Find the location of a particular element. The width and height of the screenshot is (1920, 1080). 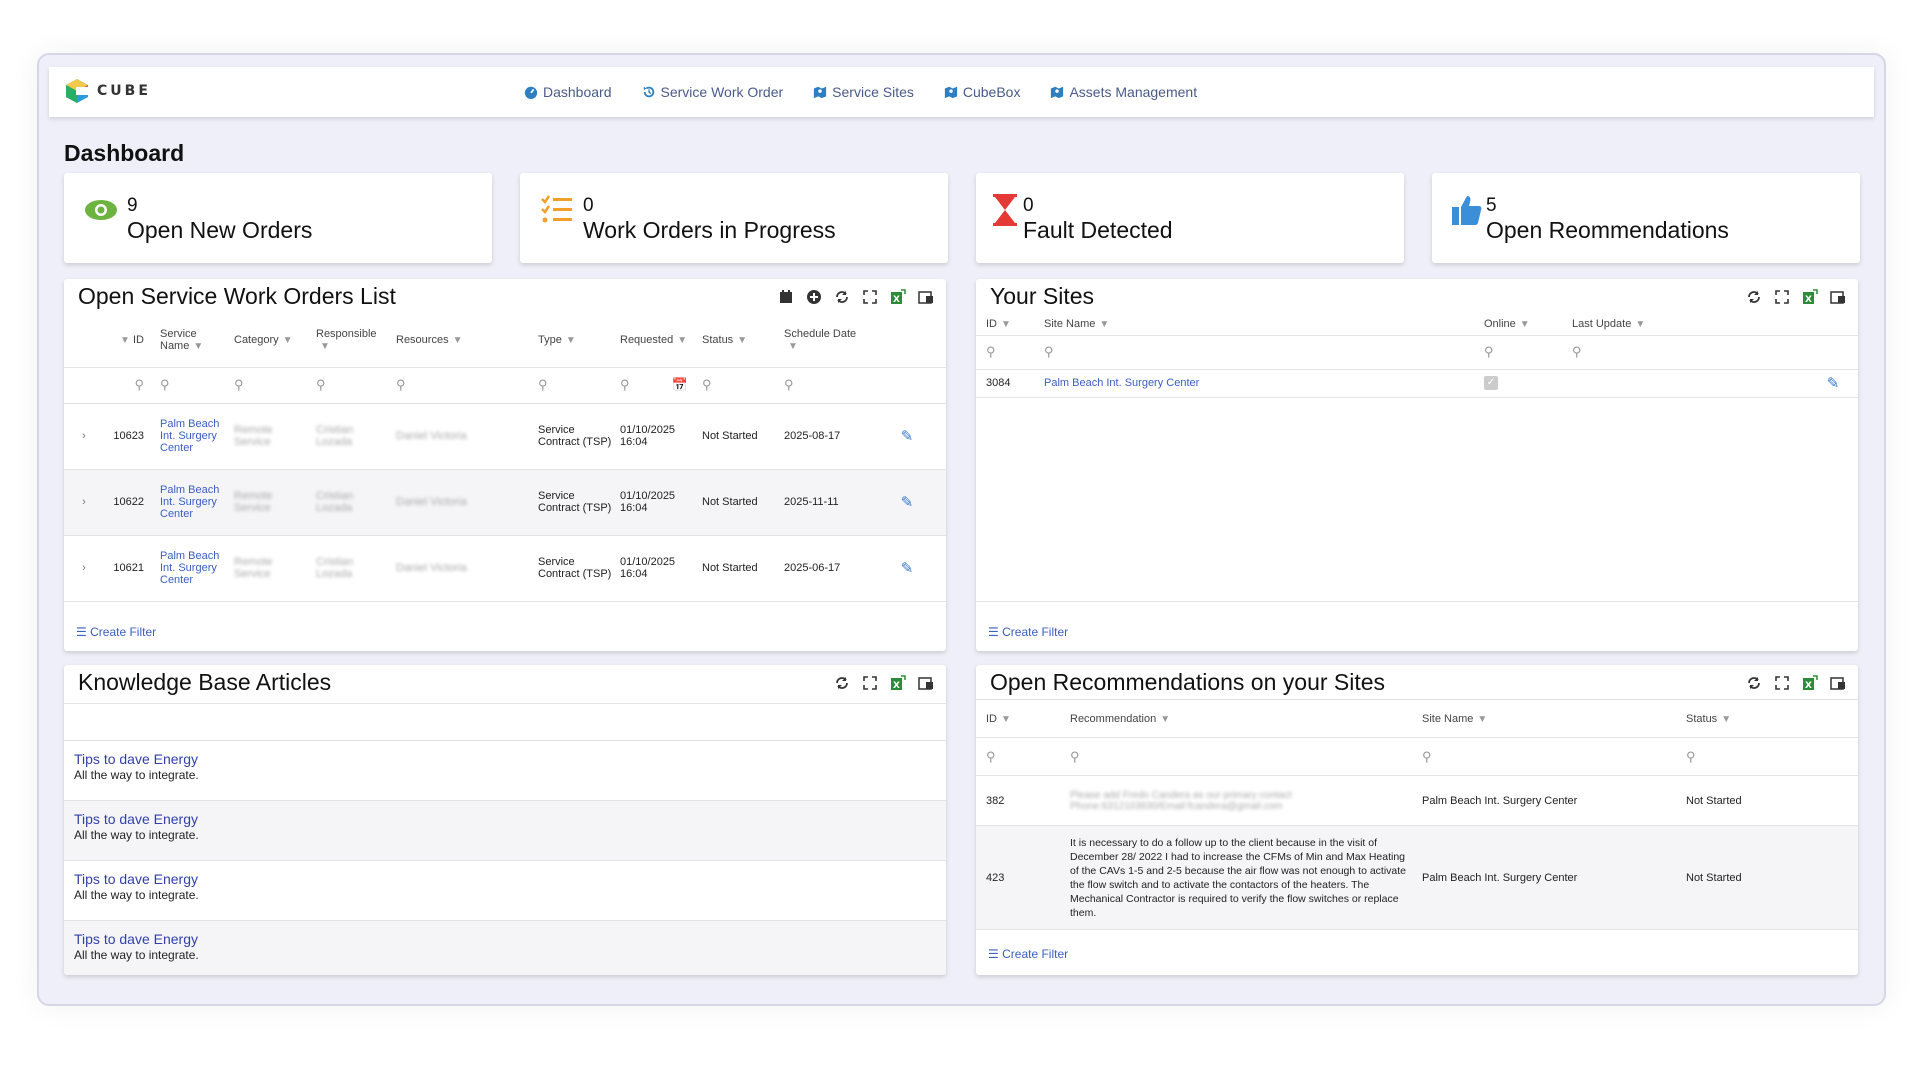

nav-dashboard: Dashboard is located at coordinates (568, 92).